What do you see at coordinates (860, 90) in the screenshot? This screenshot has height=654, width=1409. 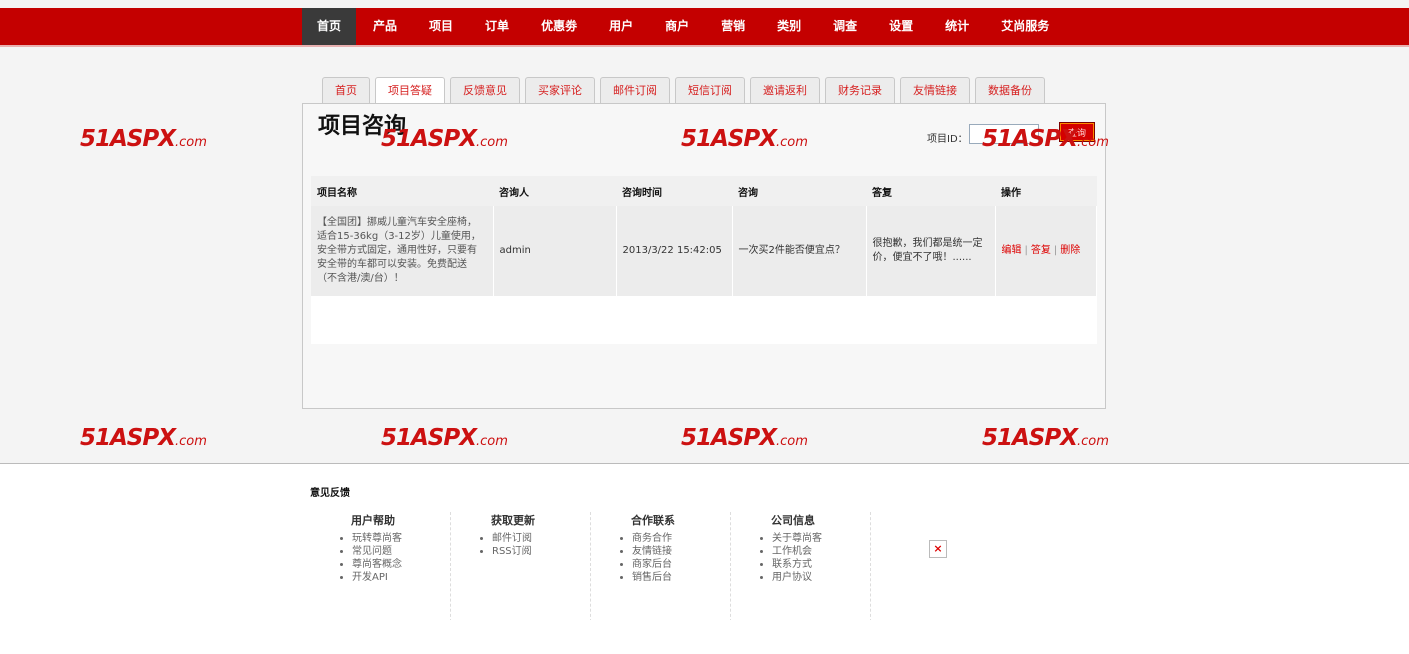 I see `tab-finance-records: 财务记录` at bounding box center [860, 90].